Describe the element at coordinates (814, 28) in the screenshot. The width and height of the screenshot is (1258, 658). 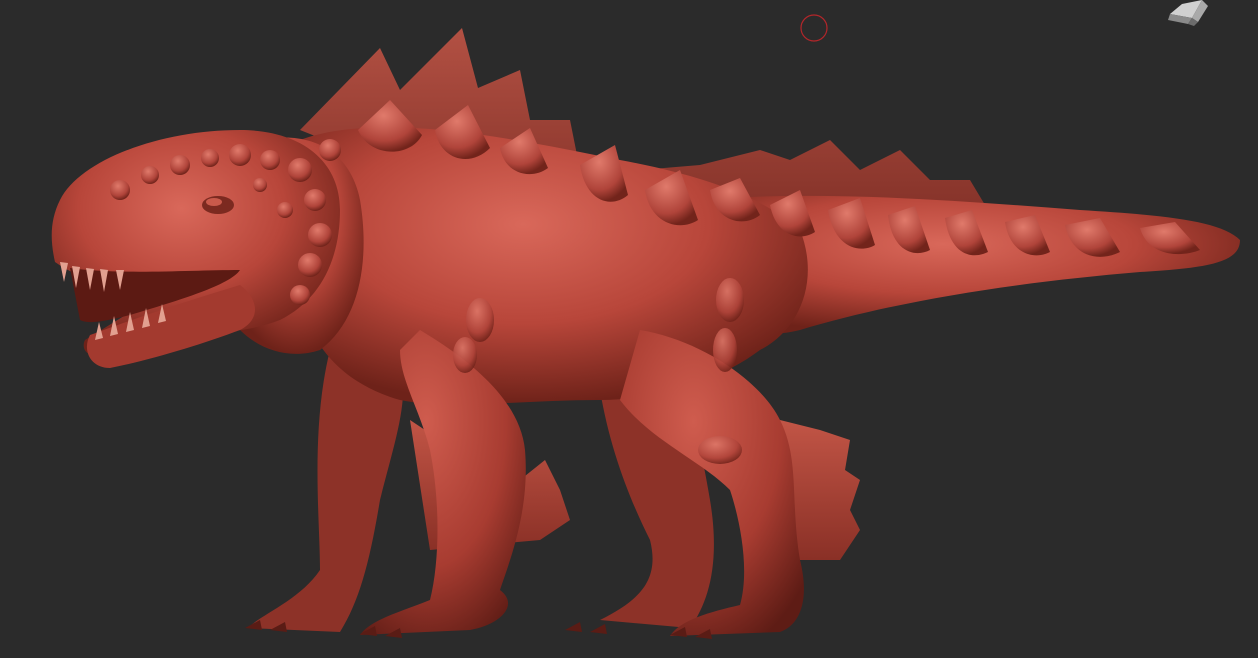
I see `brush-cursor-icon` at that location.